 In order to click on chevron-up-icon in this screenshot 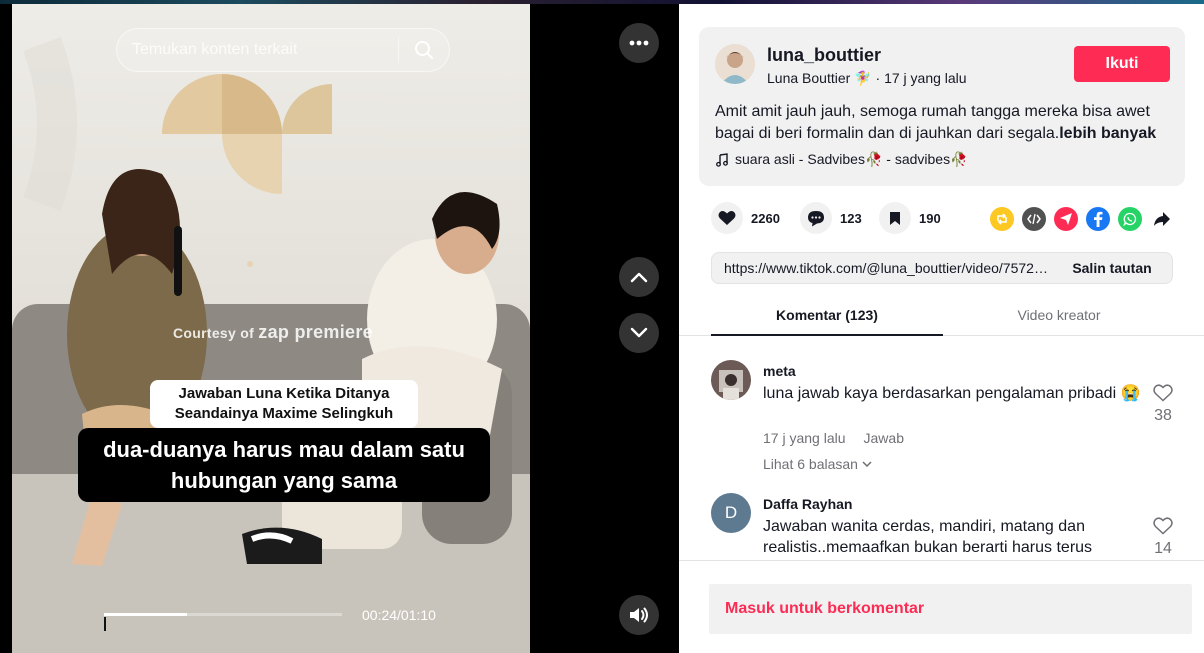, I will do `click(639, 277)`.